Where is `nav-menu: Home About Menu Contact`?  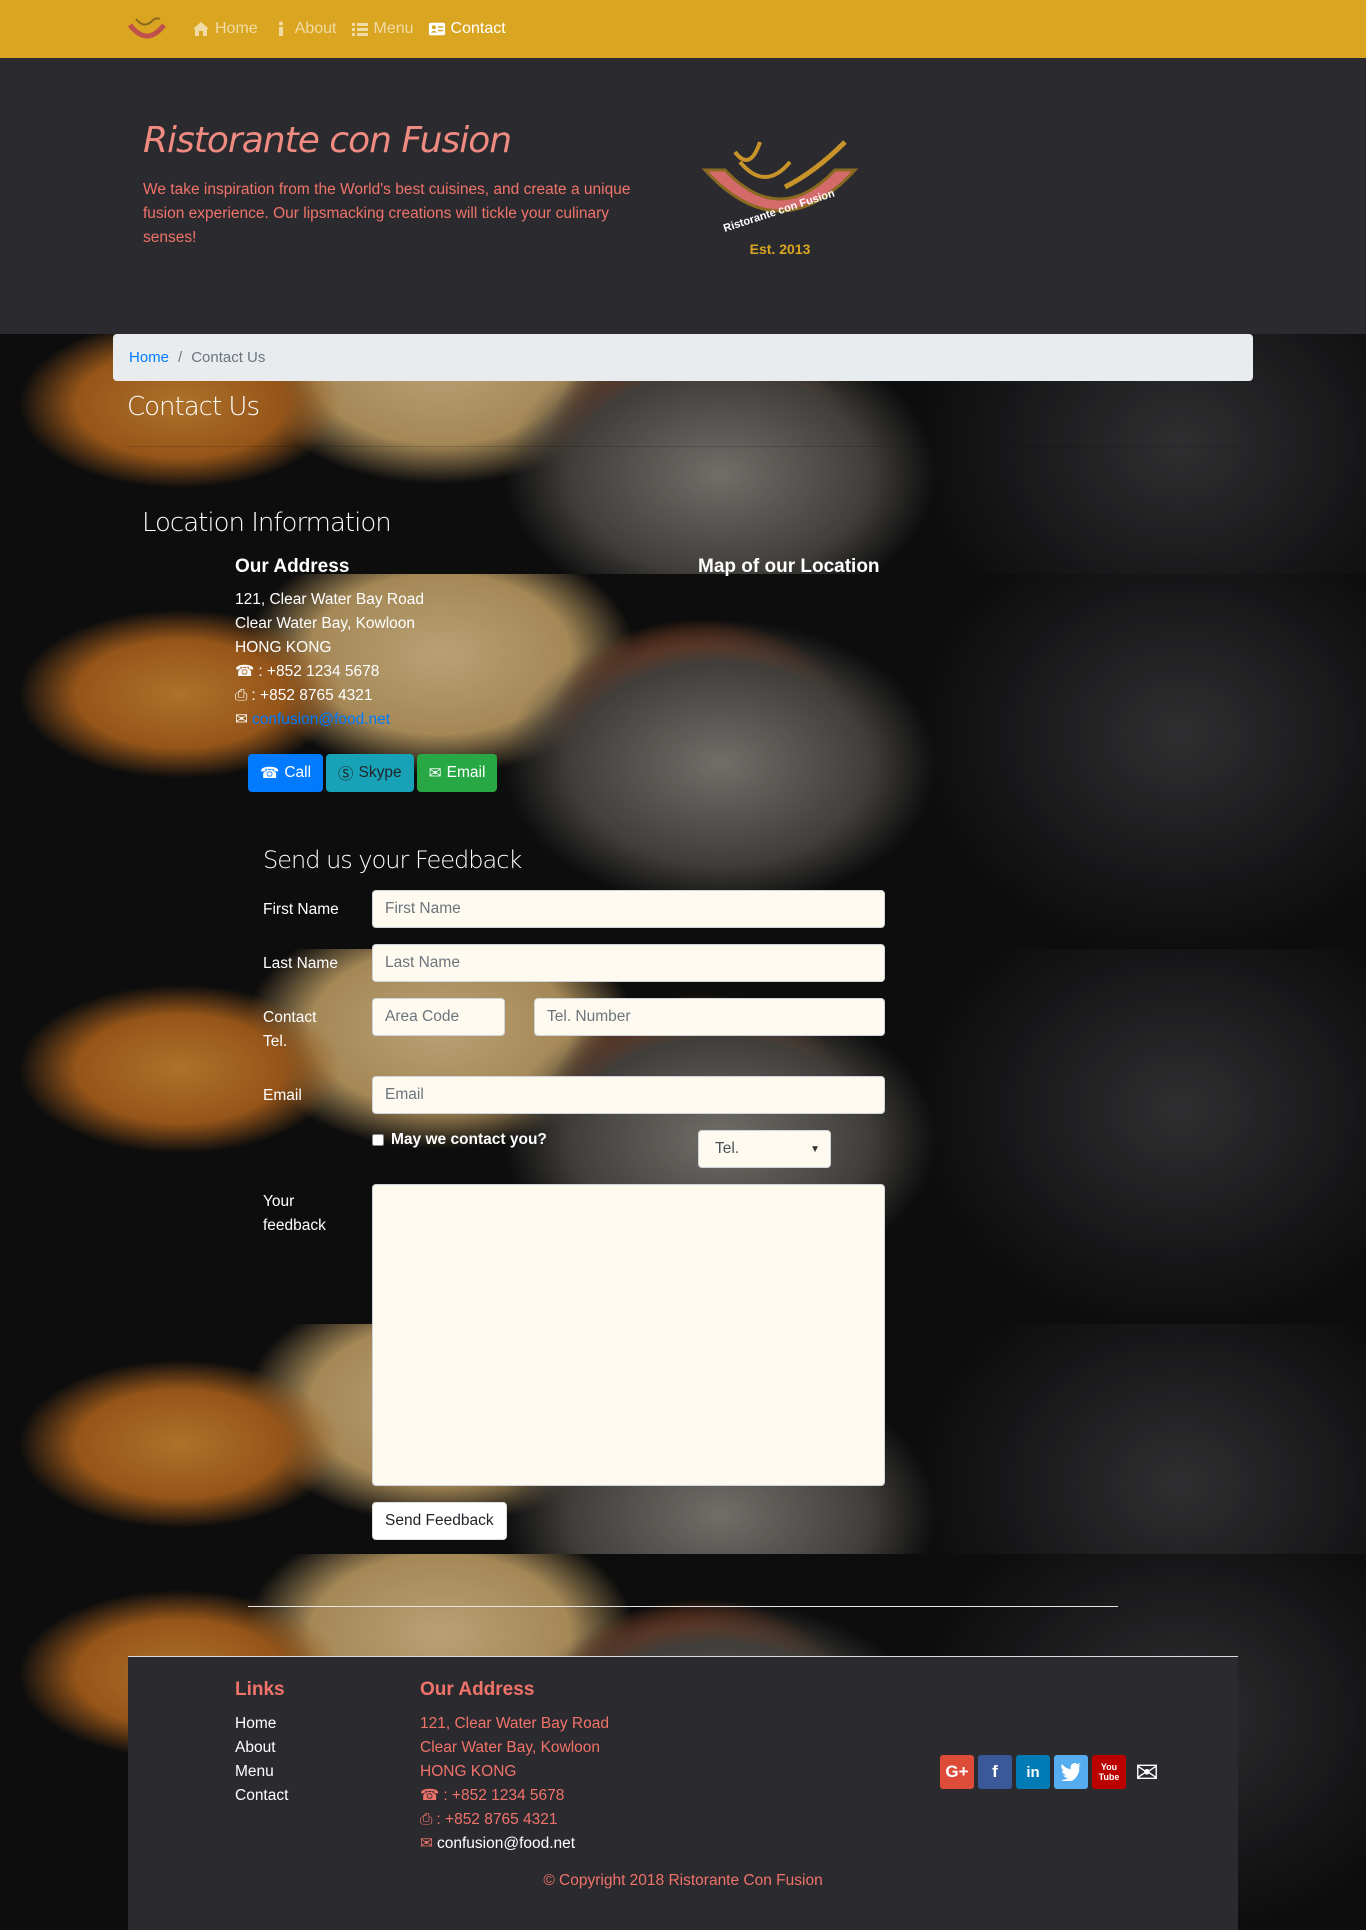
nav-menu: Home About Menu Contact is located at coordinates (349, 29).